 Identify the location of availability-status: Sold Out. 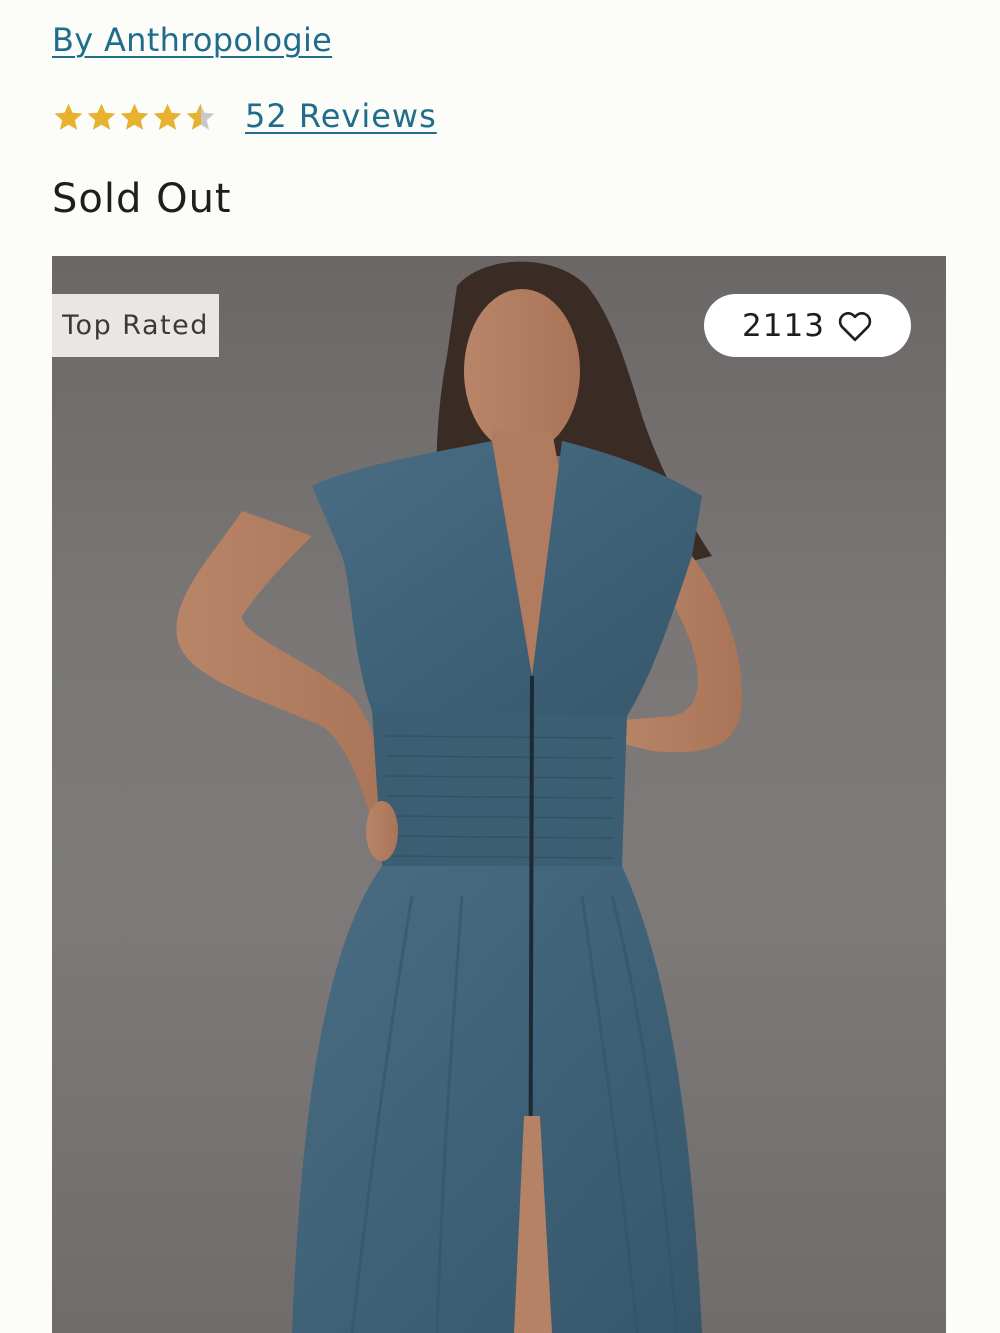
(142, 199).